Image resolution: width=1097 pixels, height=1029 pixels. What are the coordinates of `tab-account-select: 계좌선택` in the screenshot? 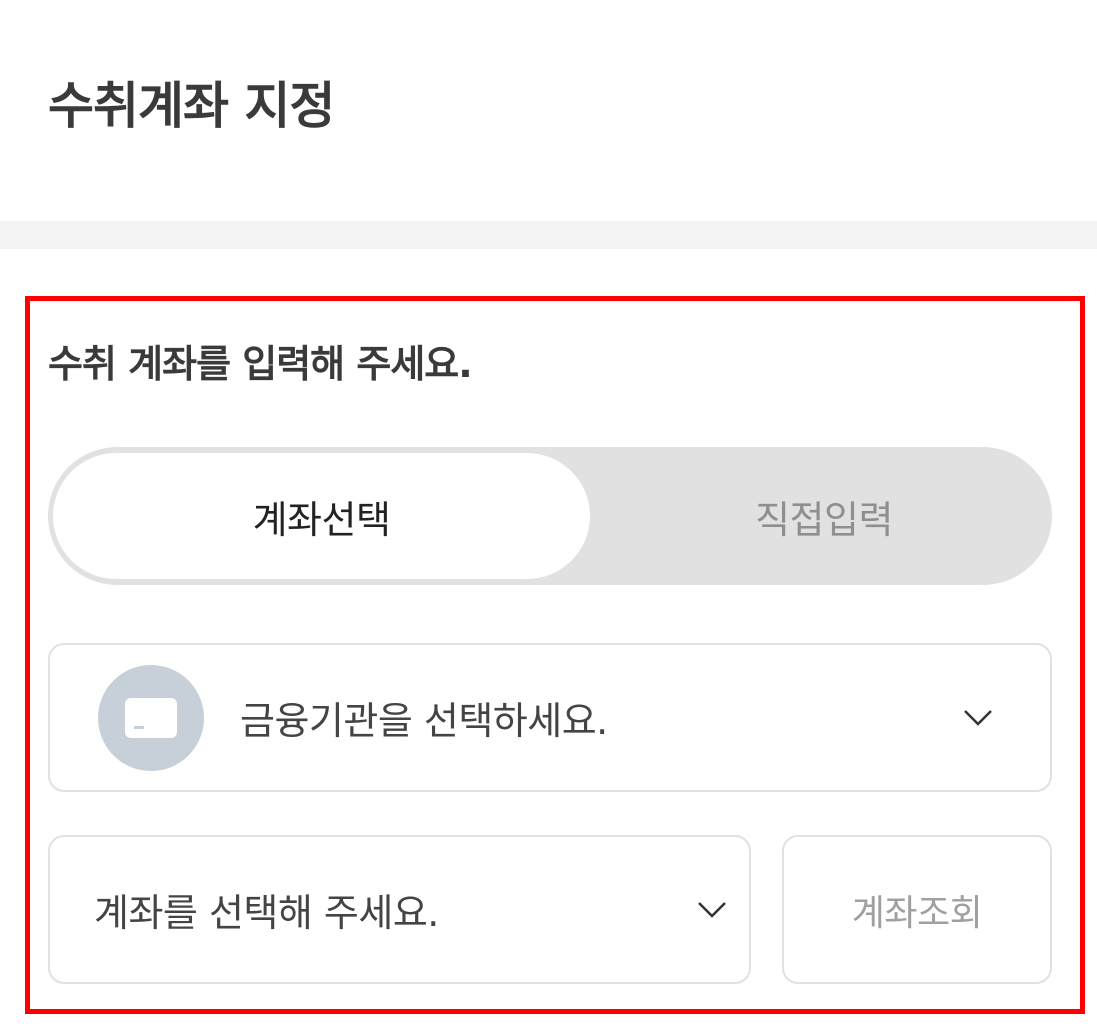 It's located at (321, 516).